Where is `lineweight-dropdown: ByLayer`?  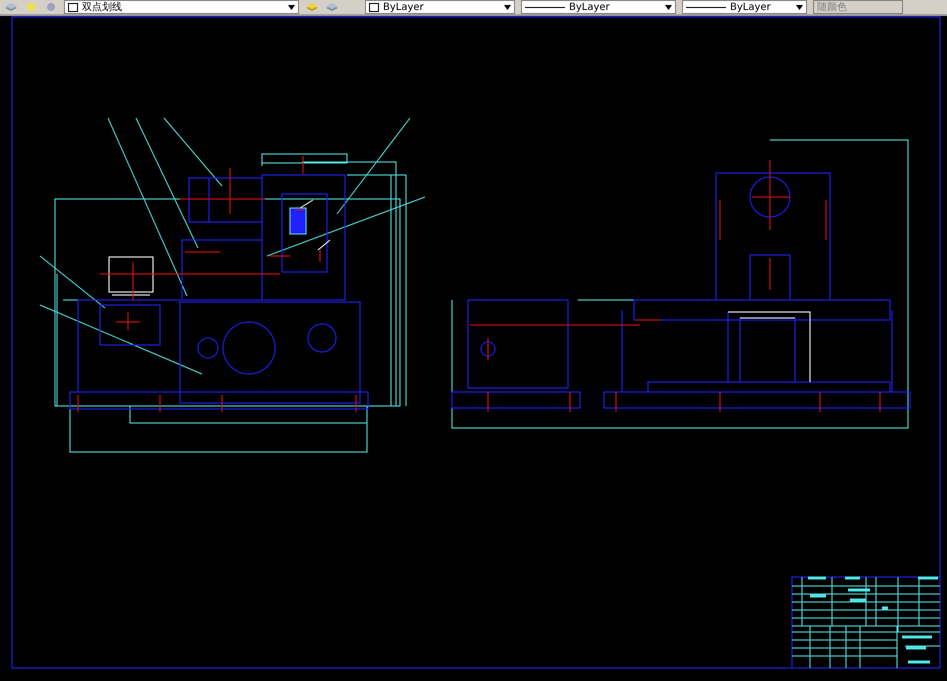 lineweight-dropdown: ByLayer is located at coordinates (744, 7).